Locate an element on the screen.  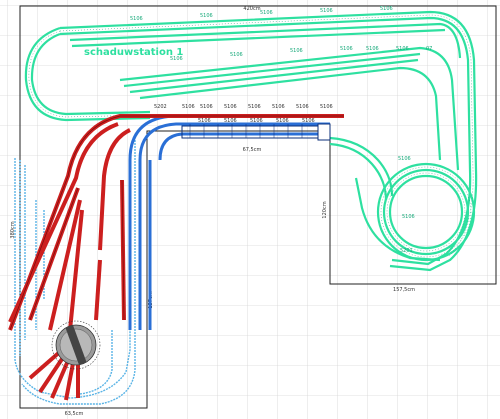
dim-inner-vertical: 120cm is located at coordinates (325, 209).